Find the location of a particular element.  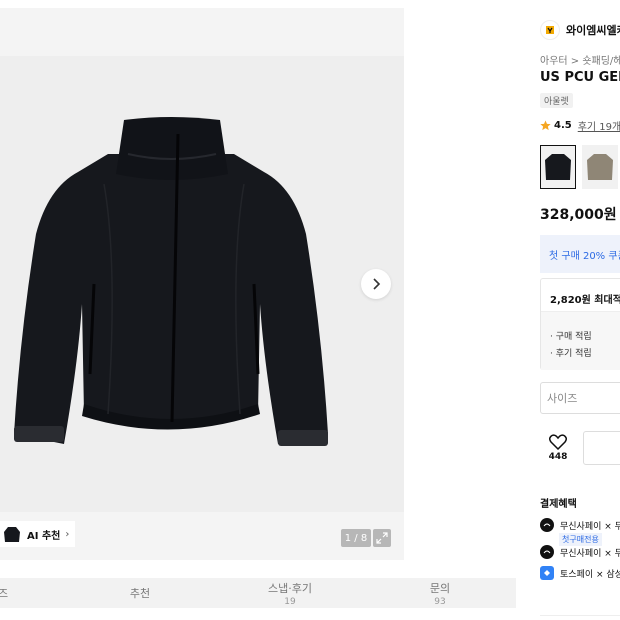

tab-size: 즈 is located at coordinates (5, 593).